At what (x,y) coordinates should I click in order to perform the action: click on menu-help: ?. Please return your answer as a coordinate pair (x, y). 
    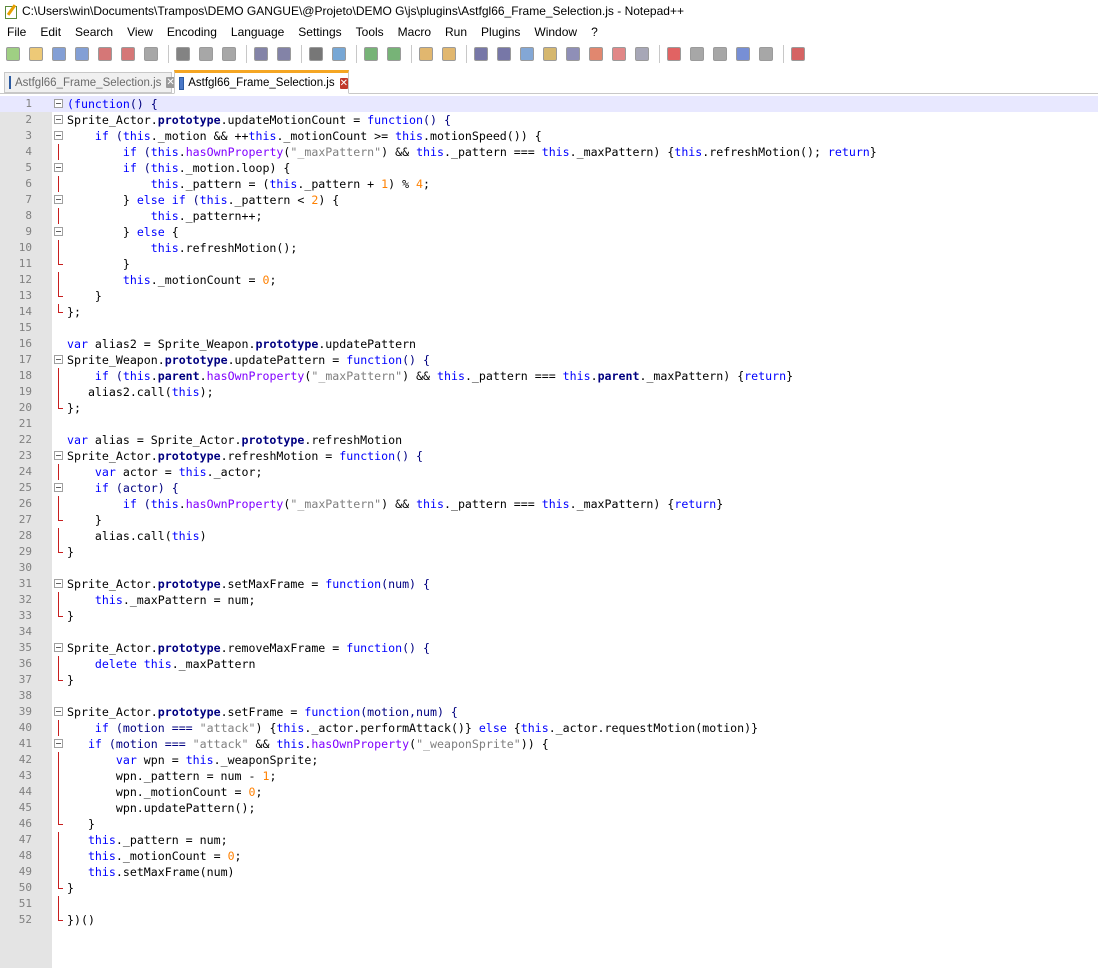
    Looking at the image, I should click on (594, 32).